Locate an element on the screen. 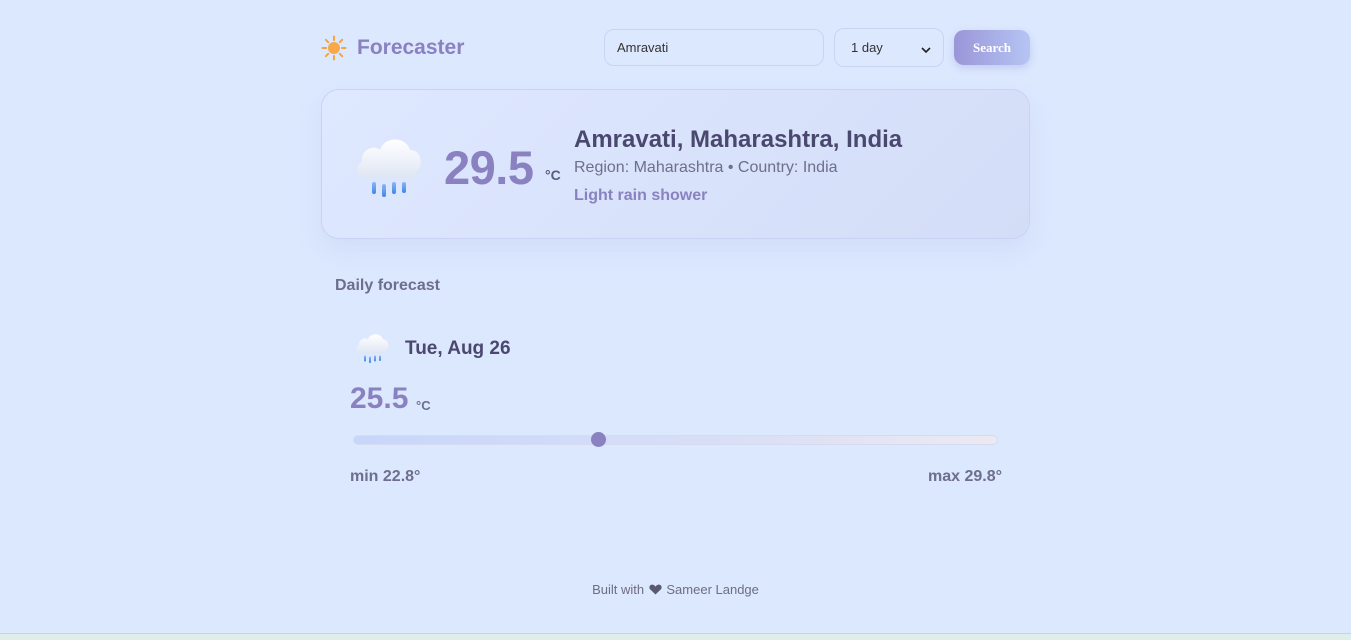 Image resolution: width=1351 pixels, height=640 pixels. location-name: Amravati, Maharashtra, India is located at coordinates (738, 139).